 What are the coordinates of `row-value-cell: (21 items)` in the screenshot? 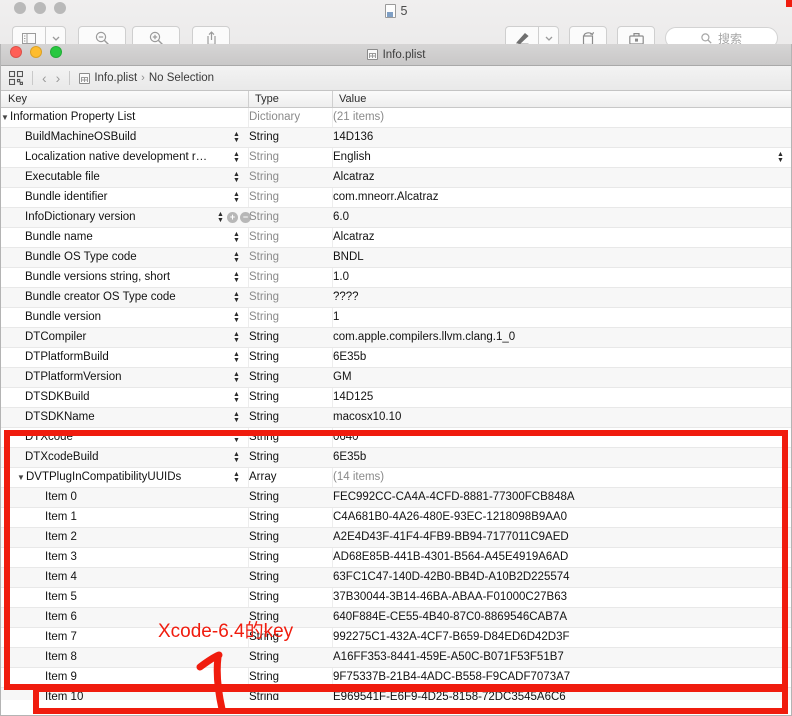 It's located at (358, 117).